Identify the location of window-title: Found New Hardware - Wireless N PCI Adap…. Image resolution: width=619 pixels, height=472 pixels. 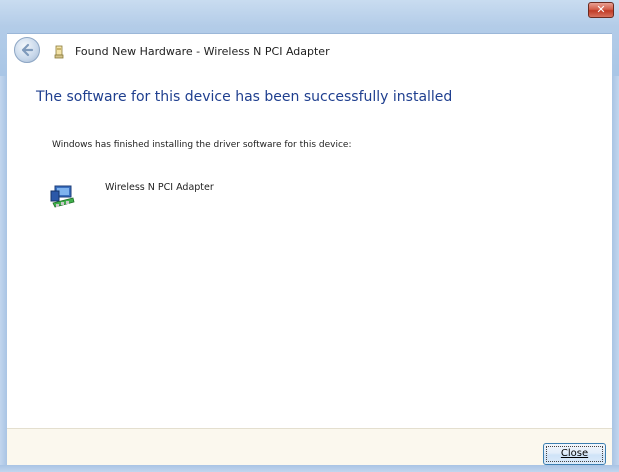
(202, 51).